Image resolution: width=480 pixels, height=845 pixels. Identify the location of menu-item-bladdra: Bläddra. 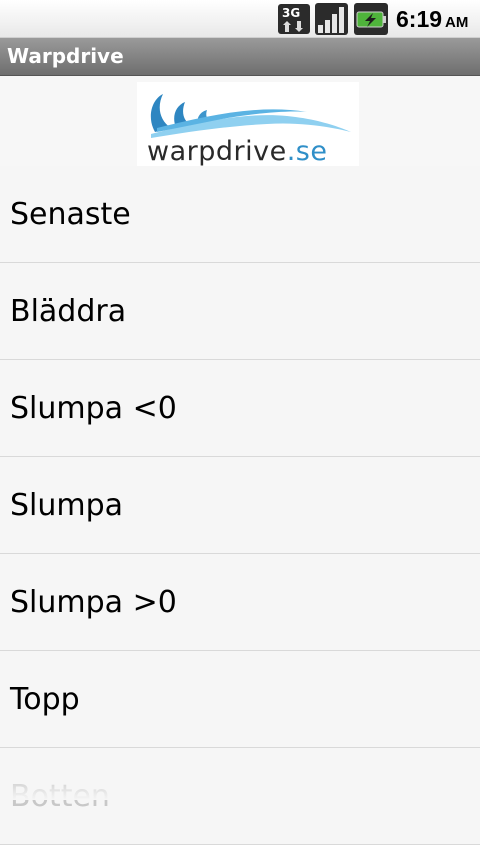
(240, 311).